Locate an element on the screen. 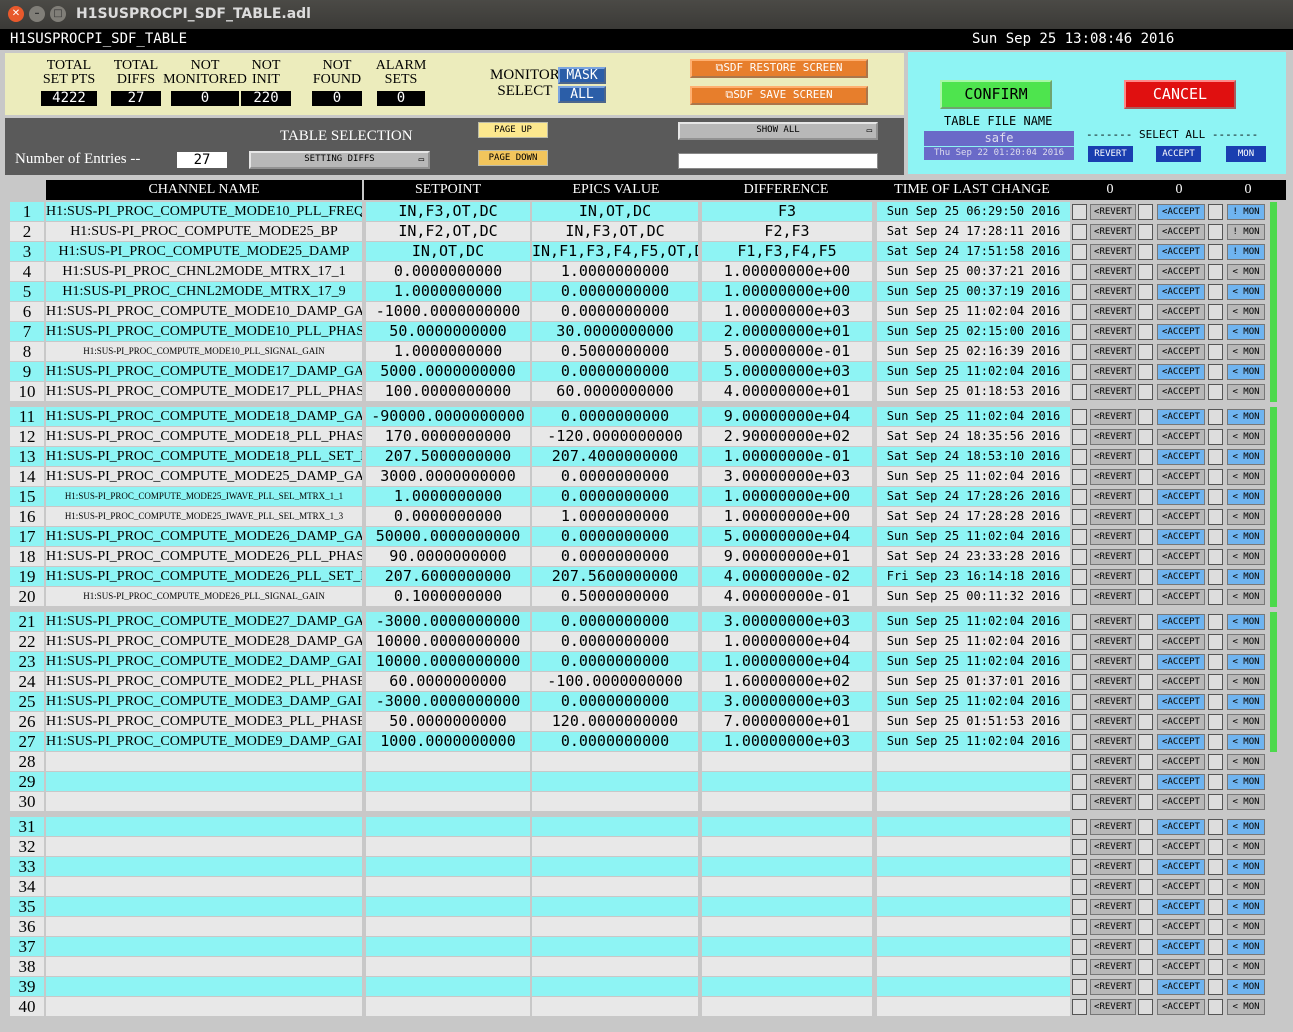  page-up-button: PAGE UP is located at coordinates (513, 130).